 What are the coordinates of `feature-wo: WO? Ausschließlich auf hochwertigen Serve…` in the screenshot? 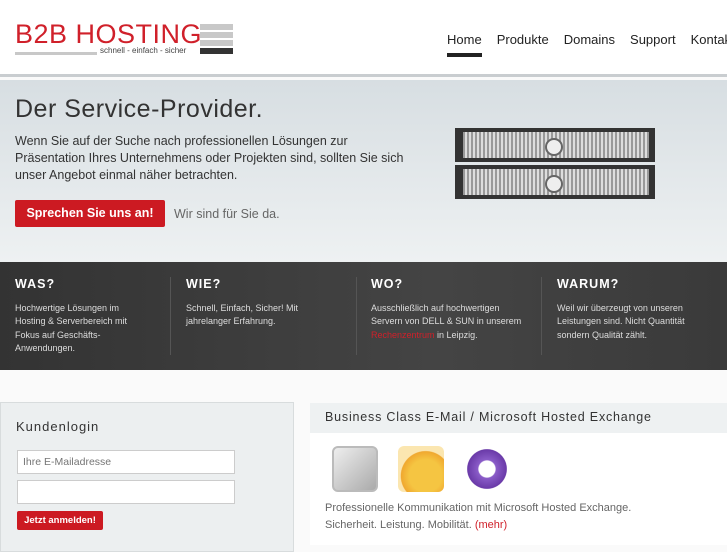 It's located at (451, 310).